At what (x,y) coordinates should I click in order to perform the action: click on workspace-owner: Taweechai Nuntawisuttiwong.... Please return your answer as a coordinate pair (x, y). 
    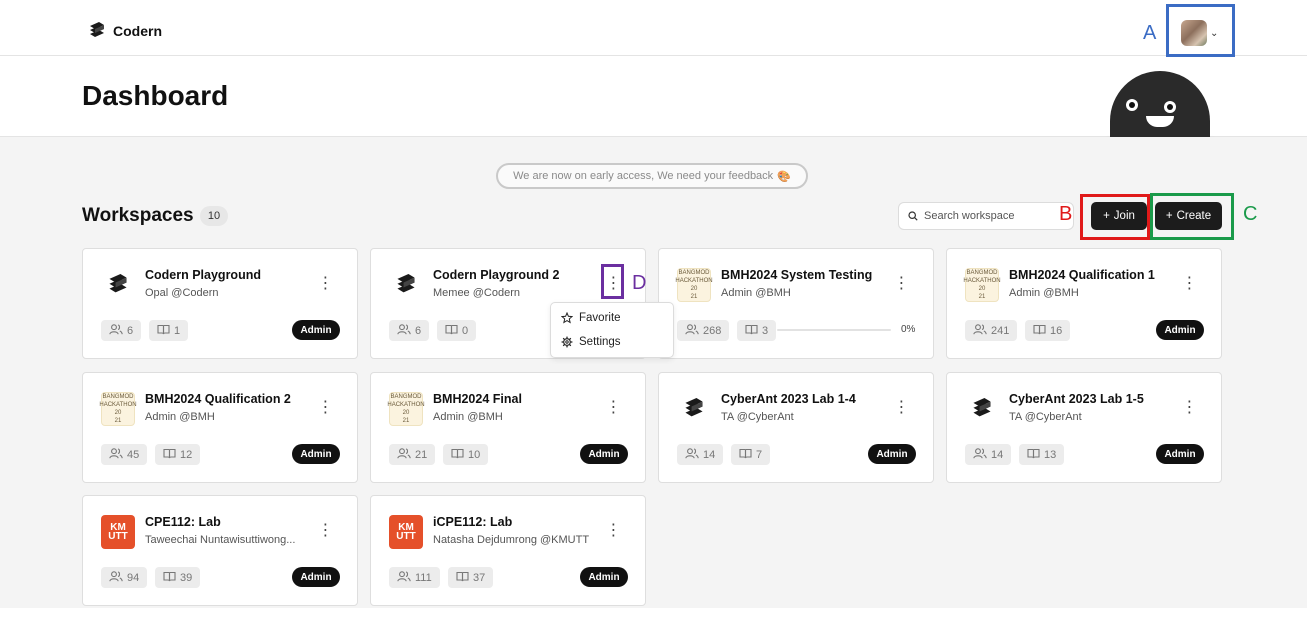
    Looking at the image, I should click on (220, 540).